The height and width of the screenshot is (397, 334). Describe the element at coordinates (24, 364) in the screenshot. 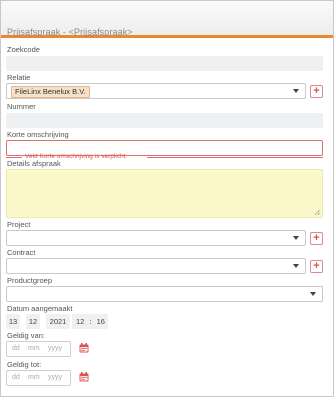

I see `geldig-tot-label: Geldig tot:` at that location.